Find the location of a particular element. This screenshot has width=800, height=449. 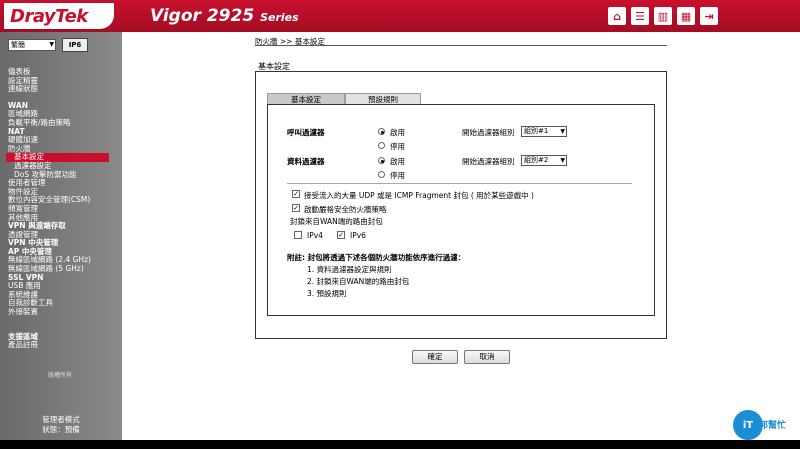

call-filter-group-value: 組別#1 is located at coordinates (536, 131).